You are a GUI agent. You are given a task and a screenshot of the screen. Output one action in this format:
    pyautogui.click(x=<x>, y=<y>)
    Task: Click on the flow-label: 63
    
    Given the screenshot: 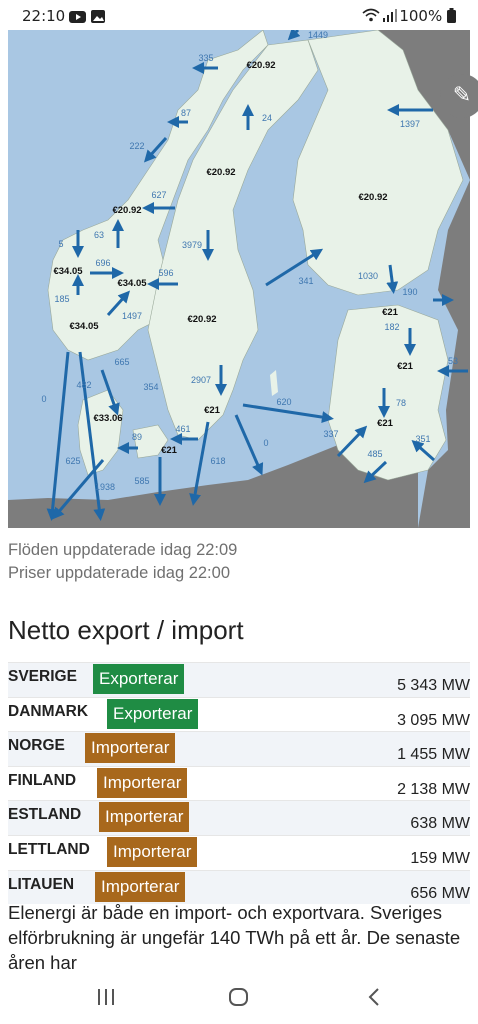 What is the action you would take?
    pyautogui.click(x=99, y=235)
    